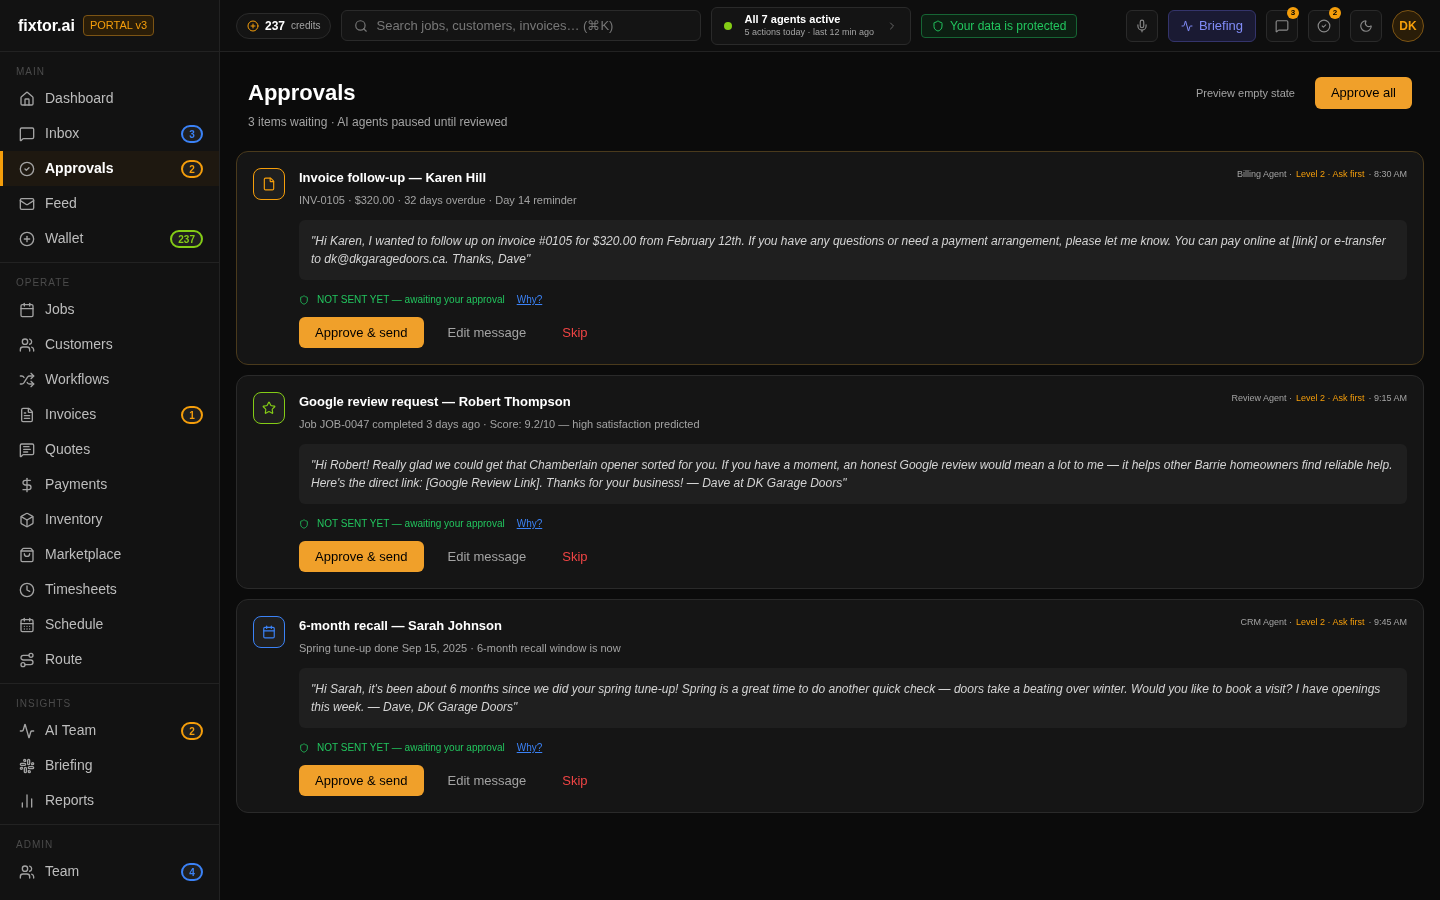 Image resolution: width=1440 pixels, height=900 pixels. I want to click on section-heading: ADMIN, so click(35, 845).